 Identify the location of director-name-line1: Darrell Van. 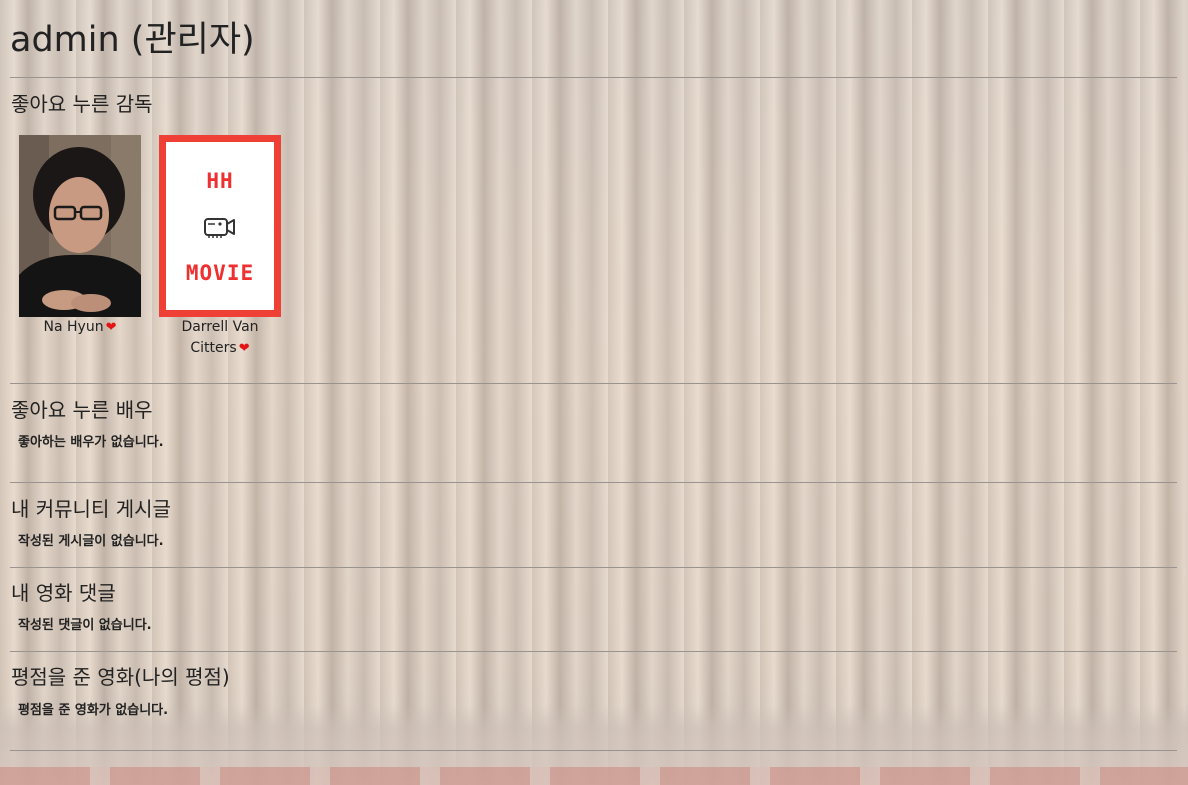
(220, 327).